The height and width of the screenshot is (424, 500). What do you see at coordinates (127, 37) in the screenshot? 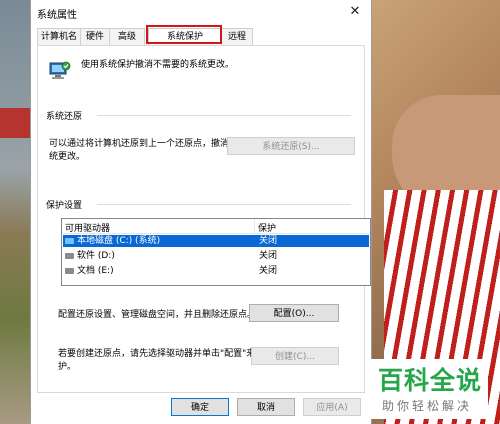
I see `tab-advanced: 高级` at bounding box center [127, 37].